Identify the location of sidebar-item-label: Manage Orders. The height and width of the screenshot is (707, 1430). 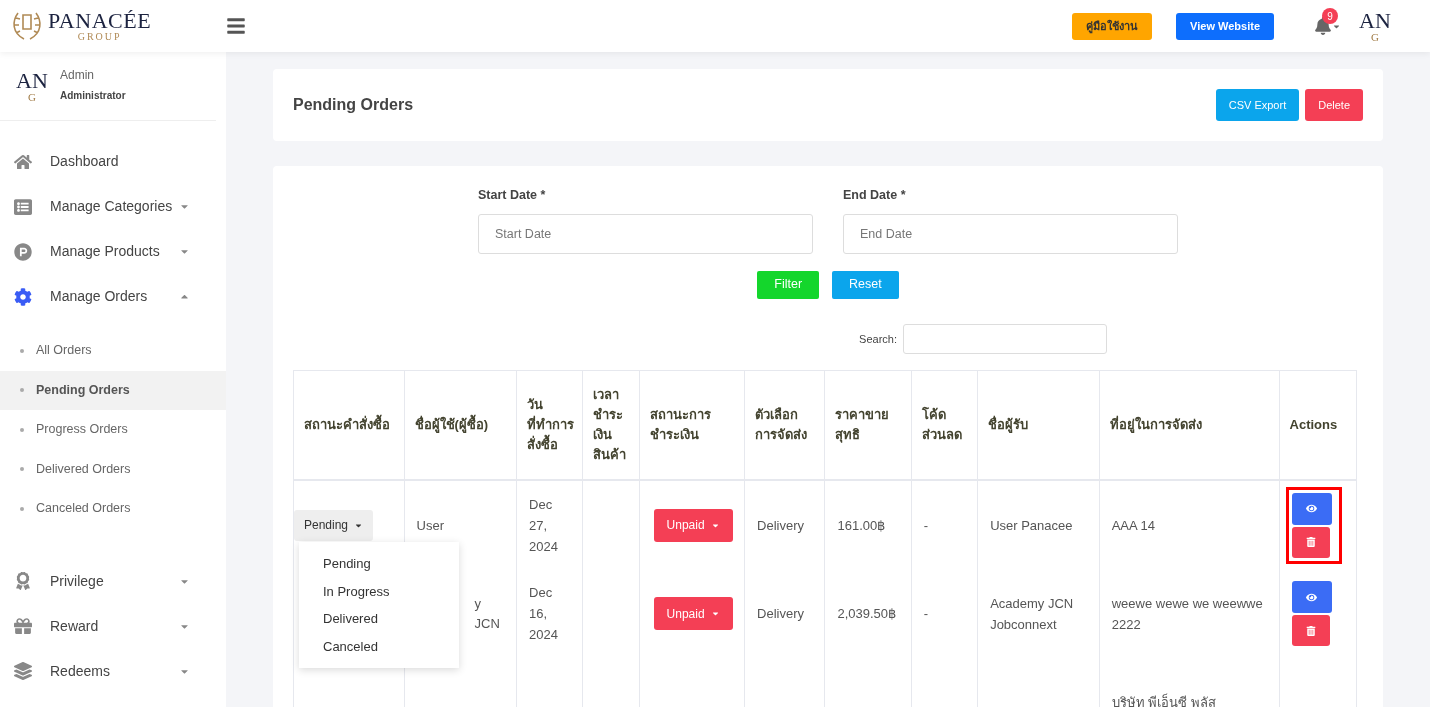
(99, 296).